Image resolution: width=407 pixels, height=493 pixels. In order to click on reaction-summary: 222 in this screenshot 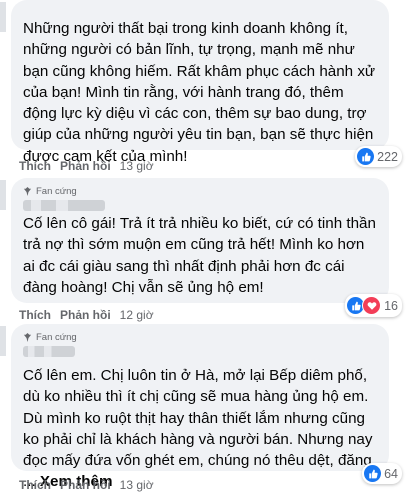, I will do `click(378, 156)`.